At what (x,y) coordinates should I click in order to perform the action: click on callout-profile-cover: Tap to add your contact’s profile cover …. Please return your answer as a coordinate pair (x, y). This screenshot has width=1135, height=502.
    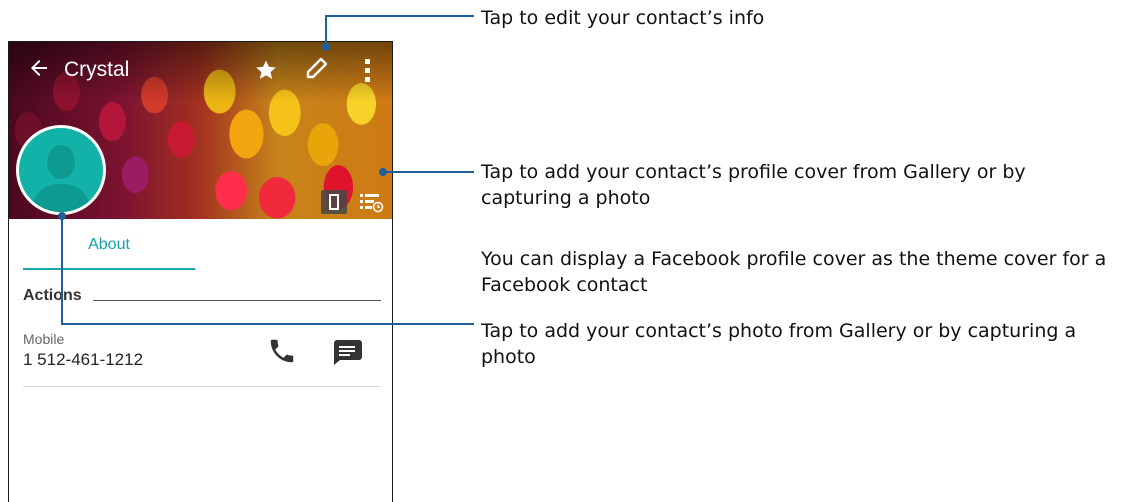
    Looking at the image, I should click on (753, 185).